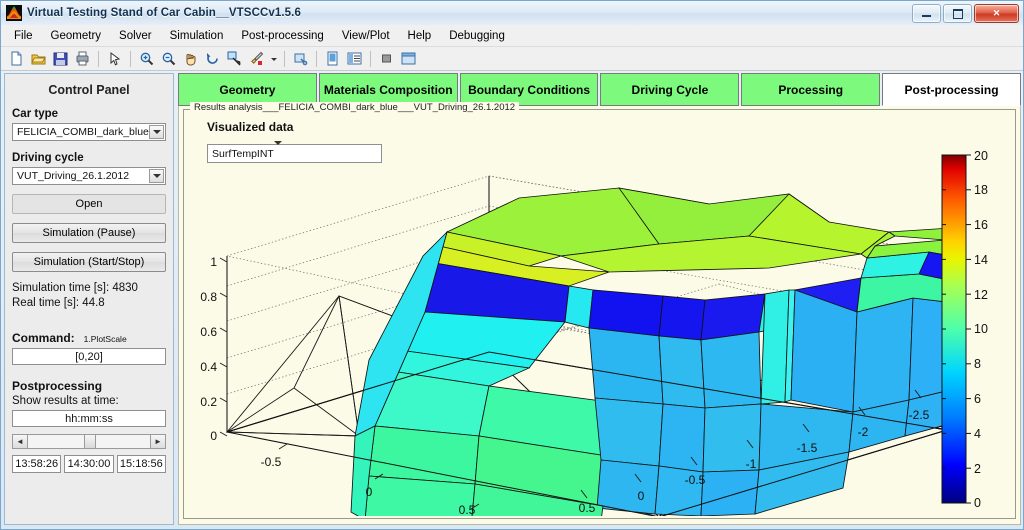 Image resolution: width=1024 pixels, height=530 pixels. I want to click on driving-cycle-label: Driving cycle, so click(48, 158).